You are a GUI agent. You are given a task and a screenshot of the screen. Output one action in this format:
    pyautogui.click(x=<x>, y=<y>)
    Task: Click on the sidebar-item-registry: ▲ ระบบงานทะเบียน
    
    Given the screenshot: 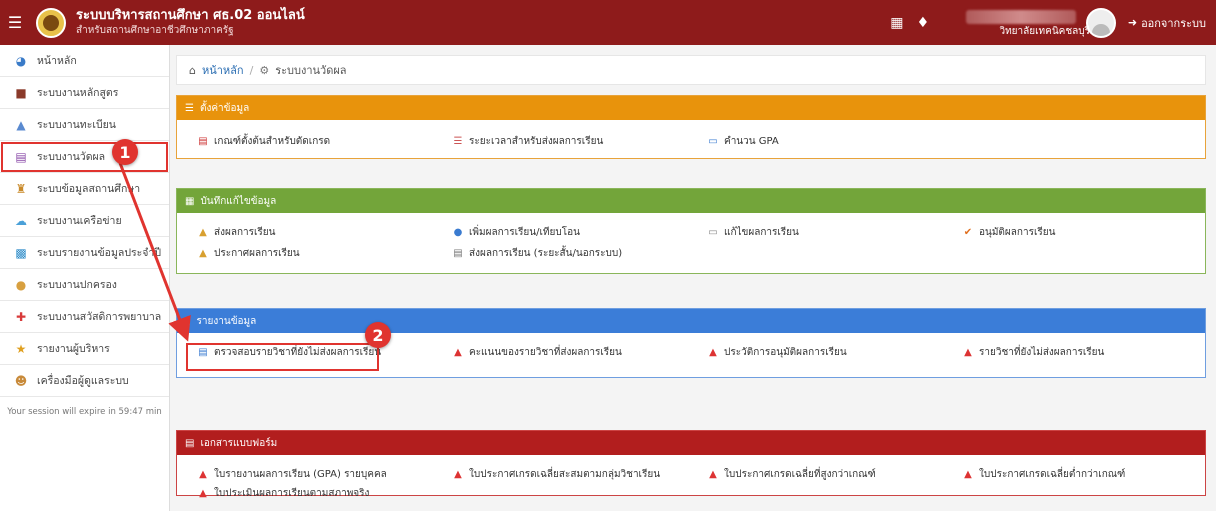 What is the action you would take?
    pyautogui.click(x=84, y=125)
    